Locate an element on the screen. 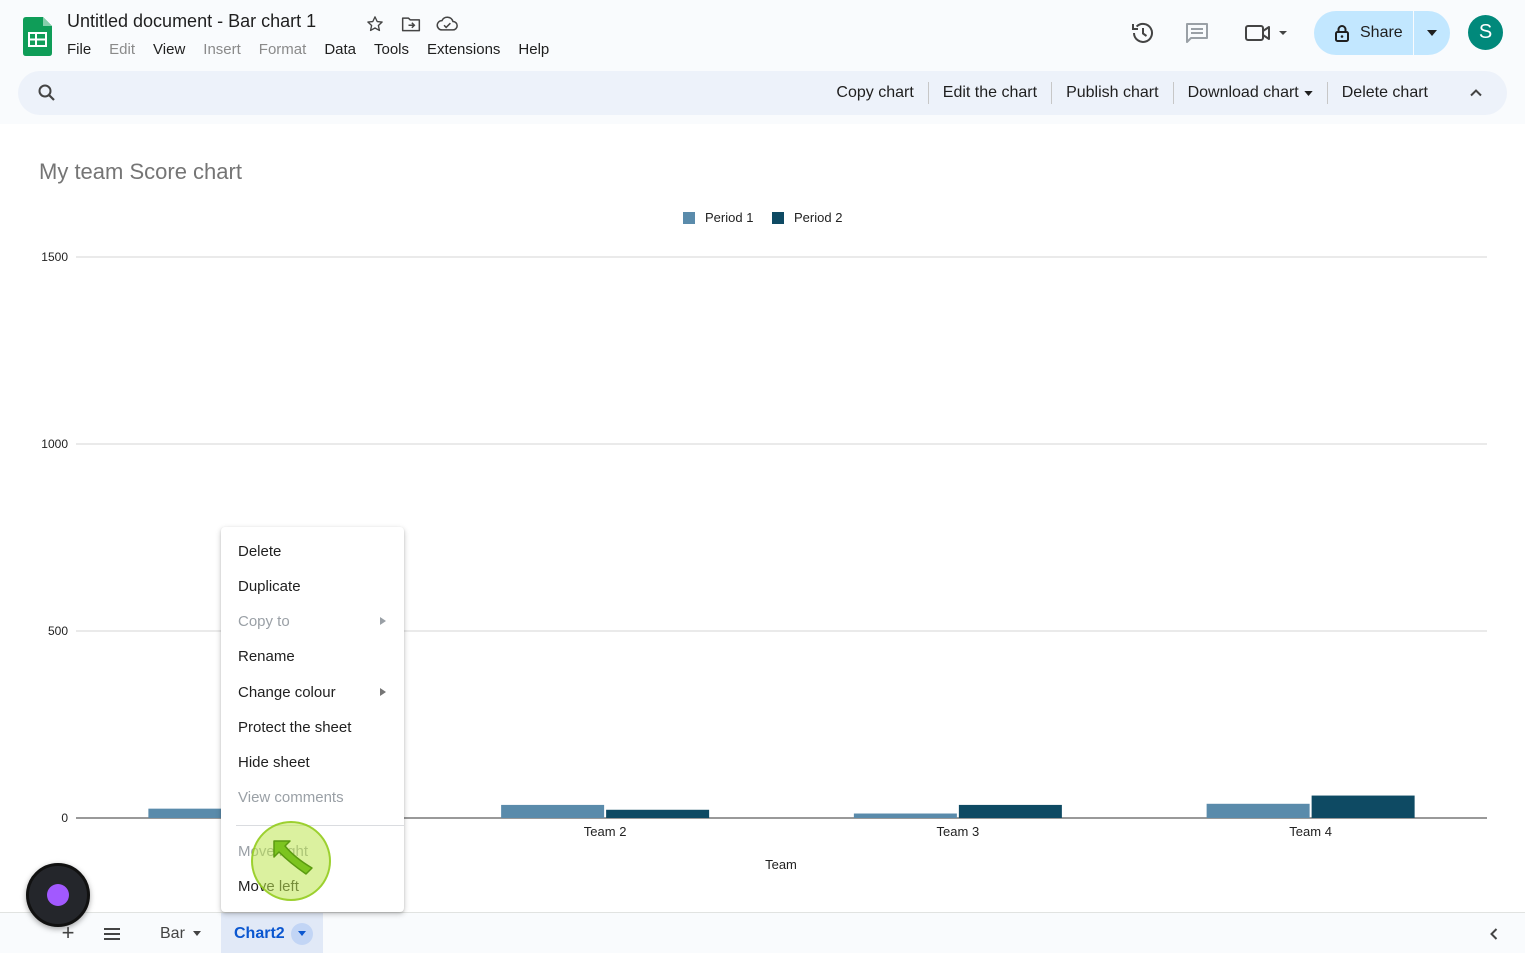 Image resolution: width=1525 pixels, height=953 pixels. menu-item-copy-to: Copy to is located at coordinates (312, 621).